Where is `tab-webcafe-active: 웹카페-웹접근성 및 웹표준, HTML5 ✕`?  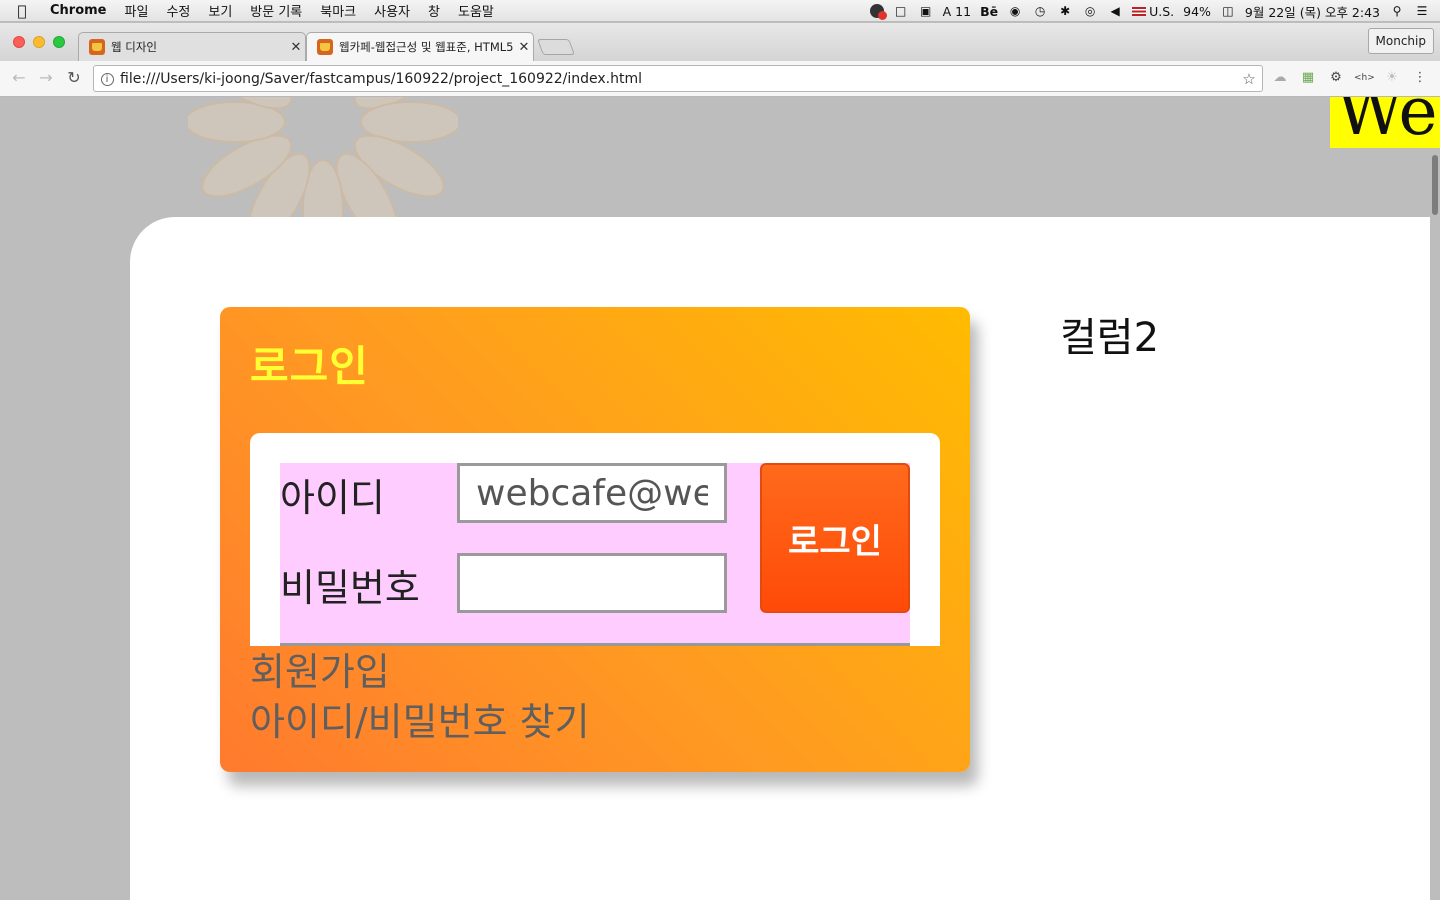
tab-webcafe-active: 웹카페-웹접근성 및 웹표준, HTML5 ✕ is located at coordinates (420, 46).